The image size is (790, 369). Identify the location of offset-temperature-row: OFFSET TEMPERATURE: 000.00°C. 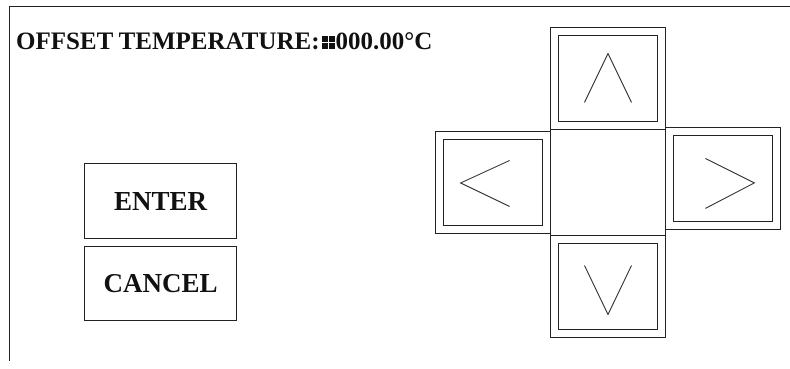
(224, 42).